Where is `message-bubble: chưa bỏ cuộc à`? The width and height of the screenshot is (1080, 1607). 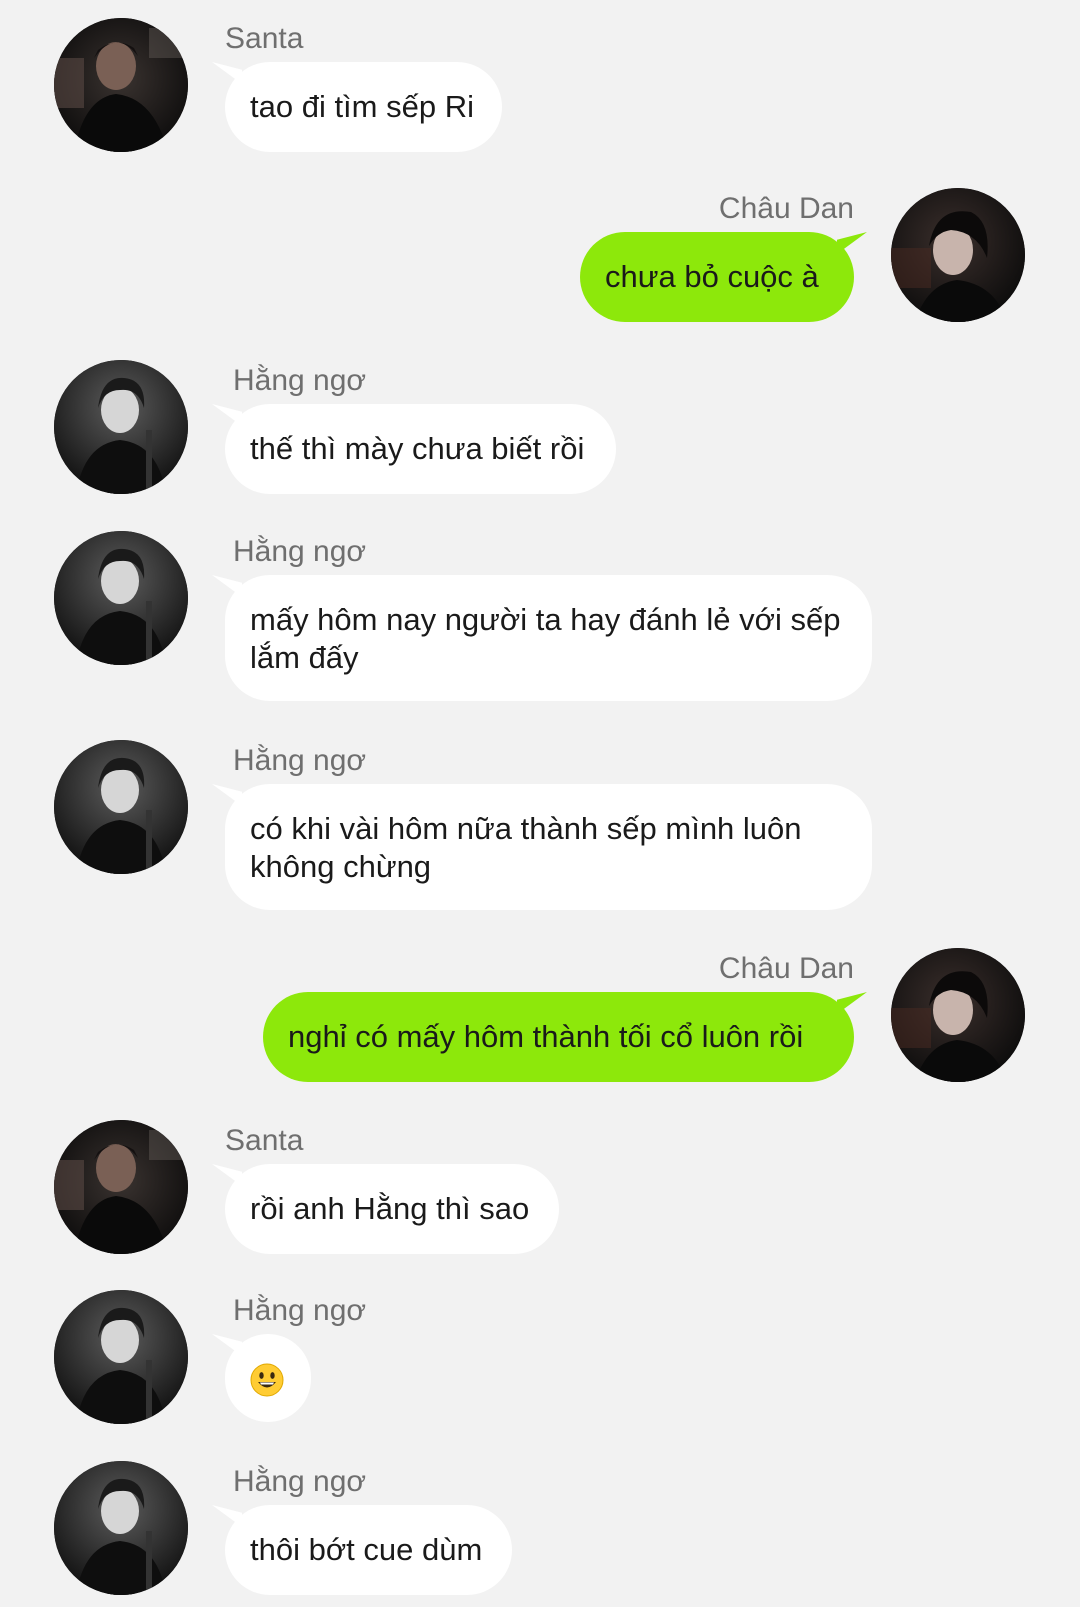 message-bubble: chưa bỏ cuộc à is located at coordinates (717, 277).